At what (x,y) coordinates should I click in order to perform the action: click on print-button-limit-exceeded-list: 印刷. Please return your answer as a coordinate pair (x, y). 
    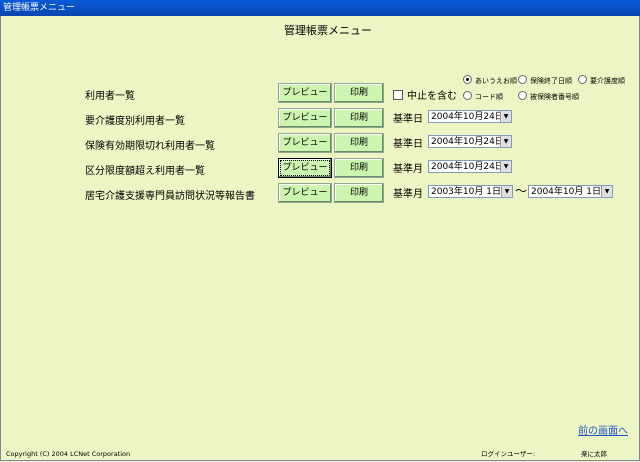
    Looking at the image, I should click on (359, 168).